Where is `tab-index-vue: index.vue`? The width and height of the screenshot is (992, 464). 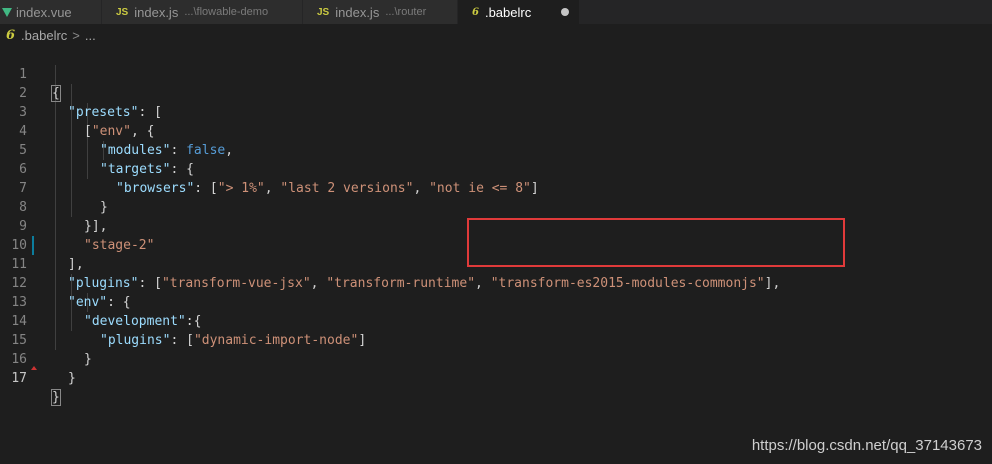 tab-index-vue: index.vue is located at coordinates (51, 12).